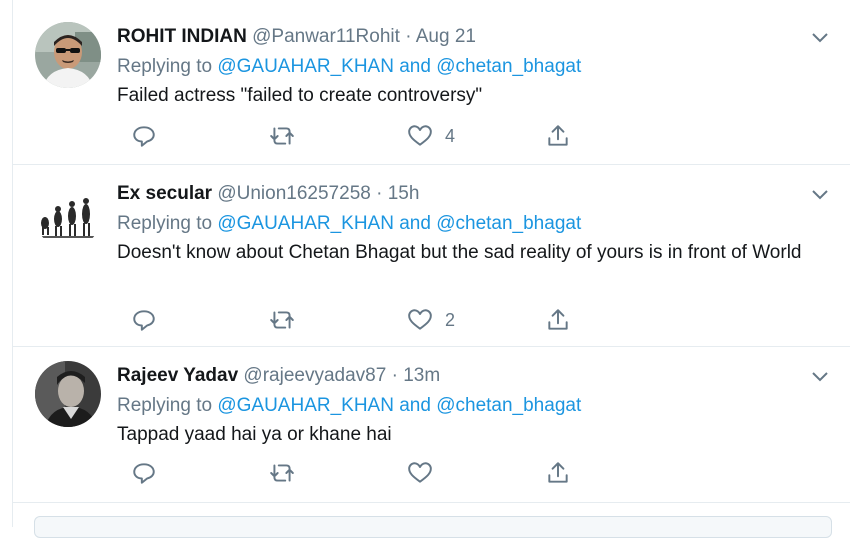 The image size is (850, 538). I want to click on user-handle: @rajeevyadav87, so click(314, 375).